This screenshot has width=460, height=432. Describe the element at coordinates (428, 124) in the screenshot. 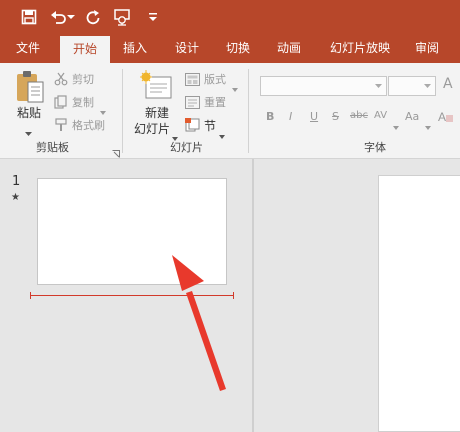

I see `change-case-dropdown-icon` at that location.